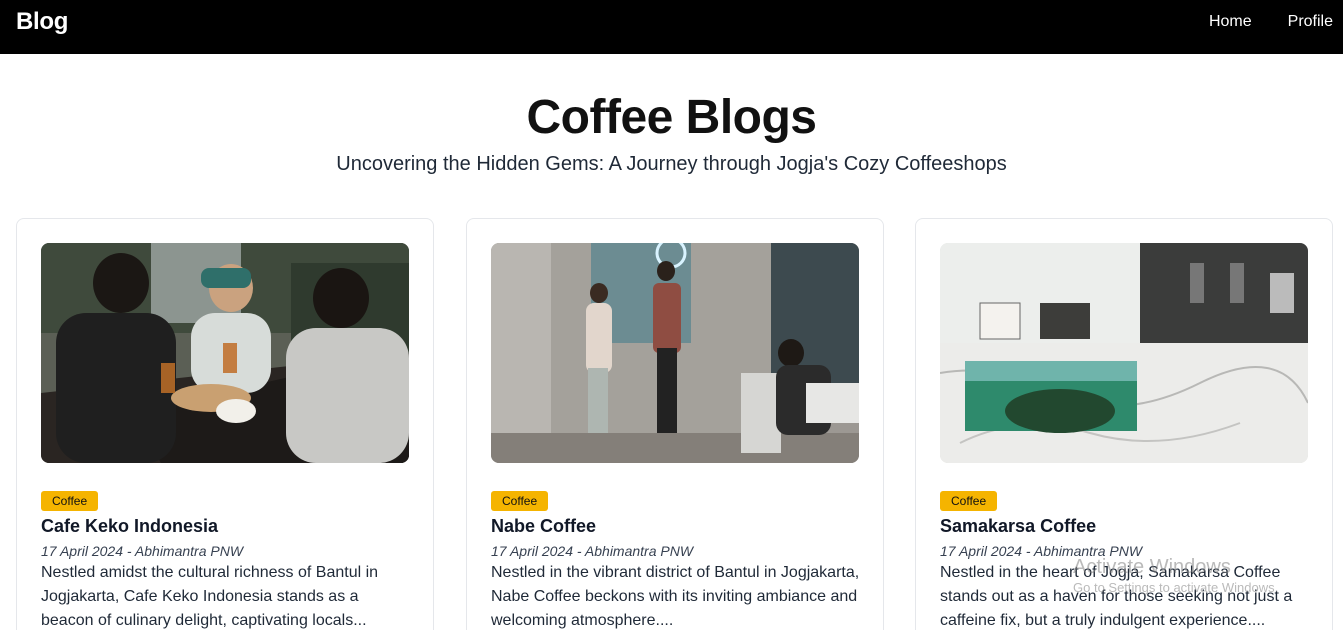 The width and height of the screenshot is (1343, 630). Describe the element at coordinates (129, 526) in the screenshot. I see `blog-card-title: Cafe Keko Indonesia` at that location.